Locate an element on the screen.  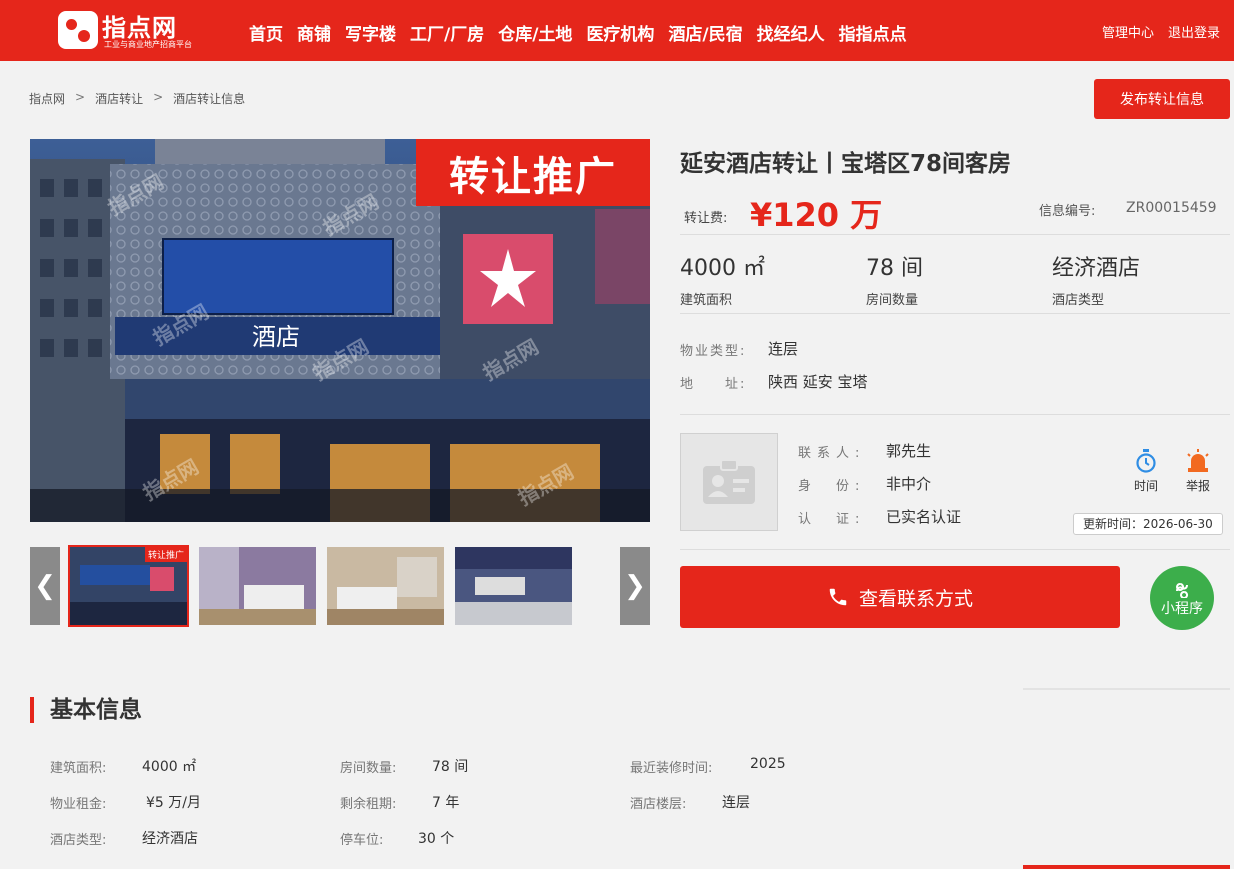
address-value: 陕西 延安 宝塔 is located at coordinates (818, 382).